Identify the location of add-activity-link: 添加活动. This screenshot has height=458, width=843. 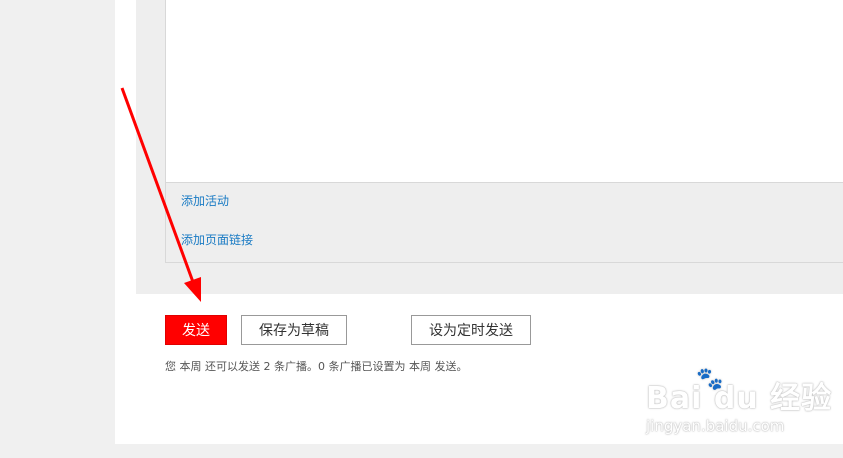
(205, 200).